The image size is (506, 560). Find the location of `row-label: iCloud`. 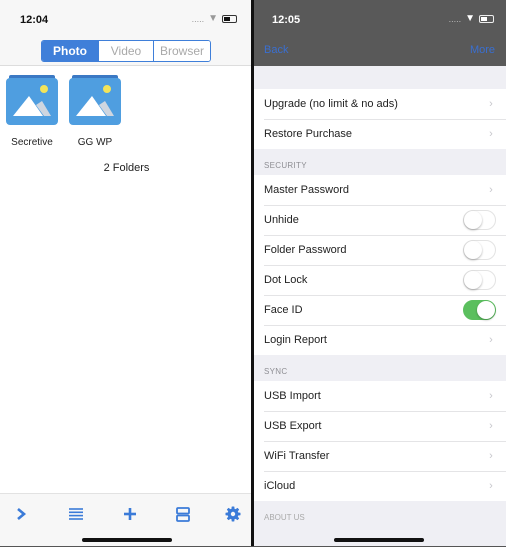

row-label: iCloud is located at coordinates (280, 486).